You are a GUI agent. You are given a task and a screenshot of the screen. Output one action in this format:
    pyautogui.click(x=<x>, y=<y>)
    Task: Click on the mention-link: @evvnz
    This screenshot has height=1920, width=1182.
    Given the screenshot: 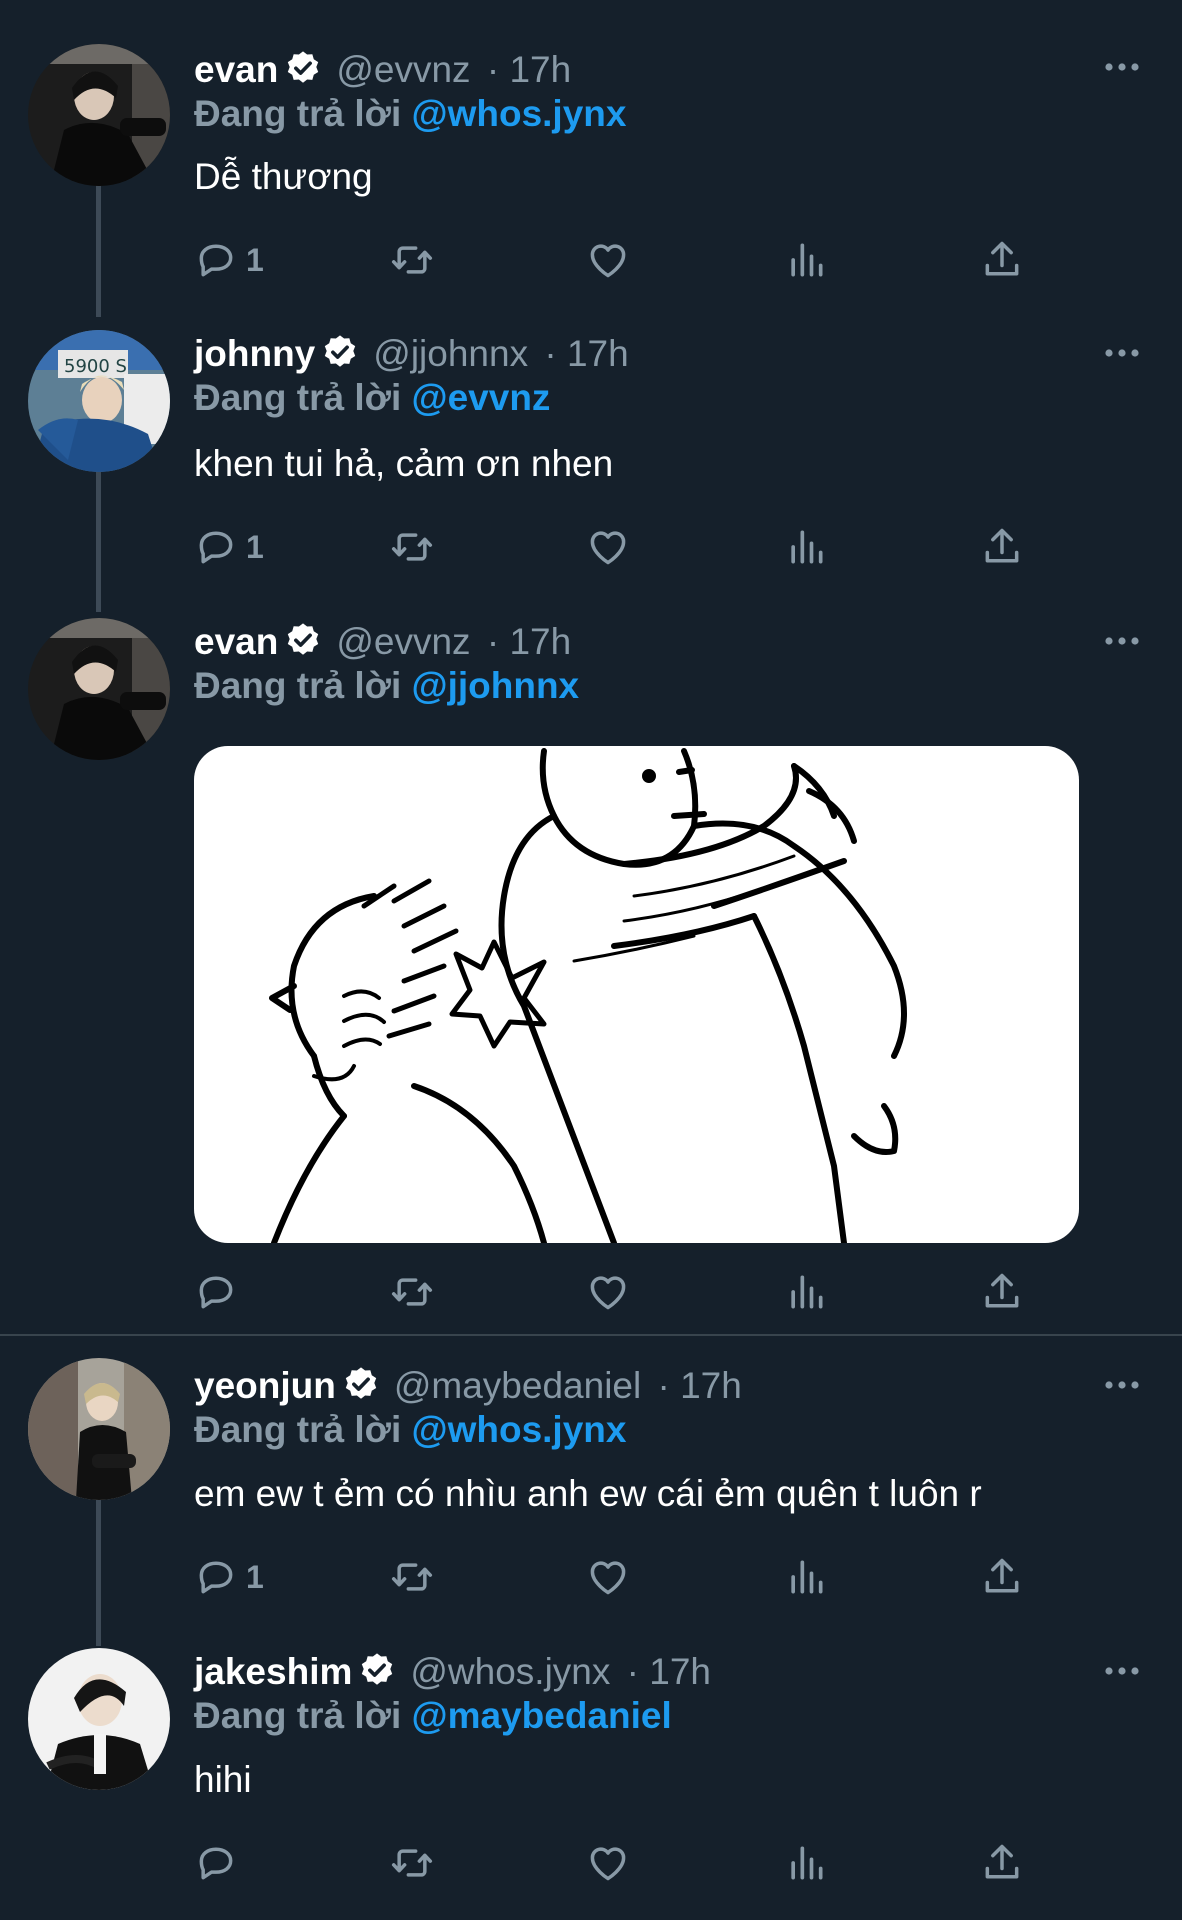 What is the action you would take?
    pyautogui.click(x=481, y=397)
    